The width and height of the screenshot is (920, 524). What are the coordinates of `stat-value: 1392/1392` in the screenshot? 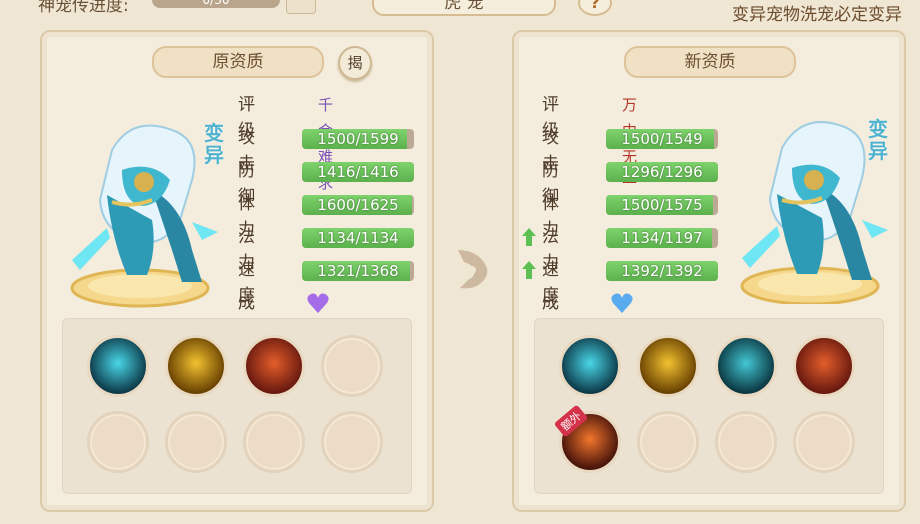 It's located at (662, 271).